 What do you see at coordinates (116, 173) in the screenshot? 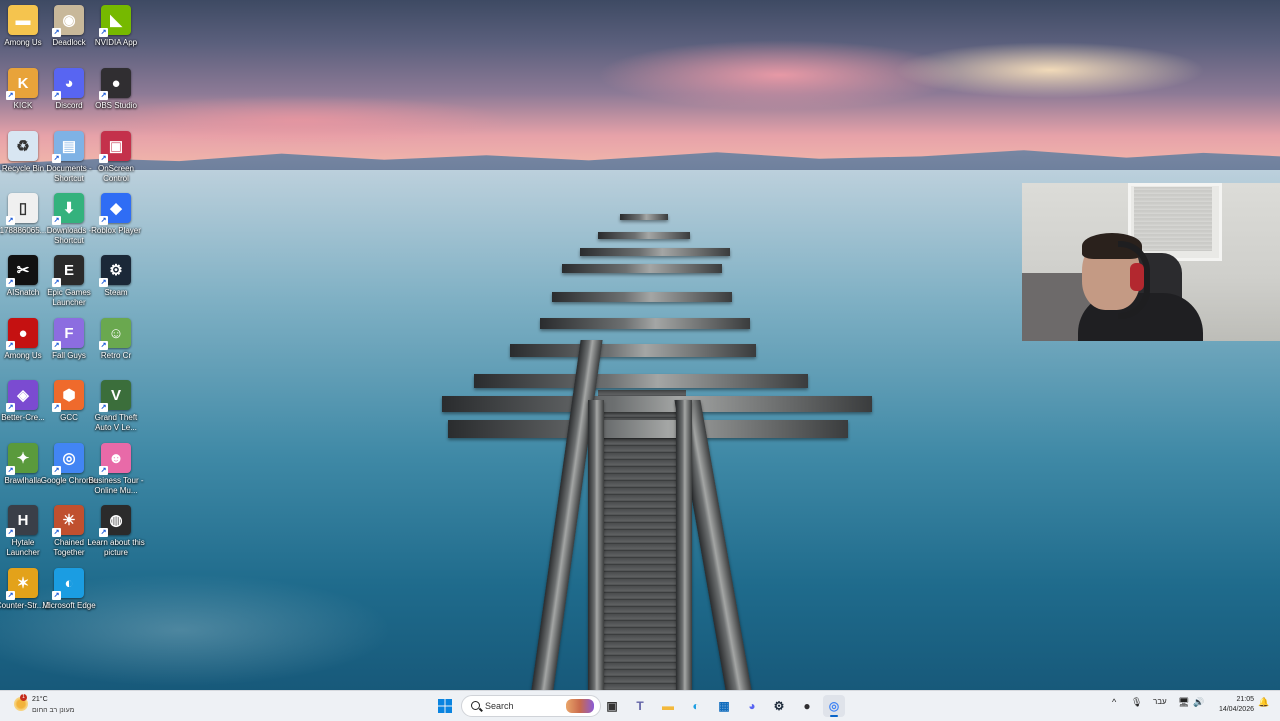
I see `desktop-icon-label: OnScreen Control` at bounding box center [116, 173].